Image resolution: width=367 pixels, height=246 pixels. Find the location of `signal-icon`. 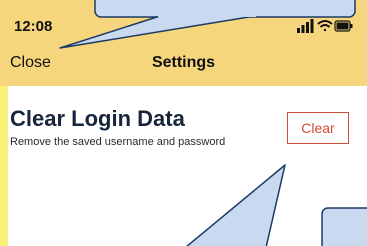

signal-icon is located at coordinates (305, 26).